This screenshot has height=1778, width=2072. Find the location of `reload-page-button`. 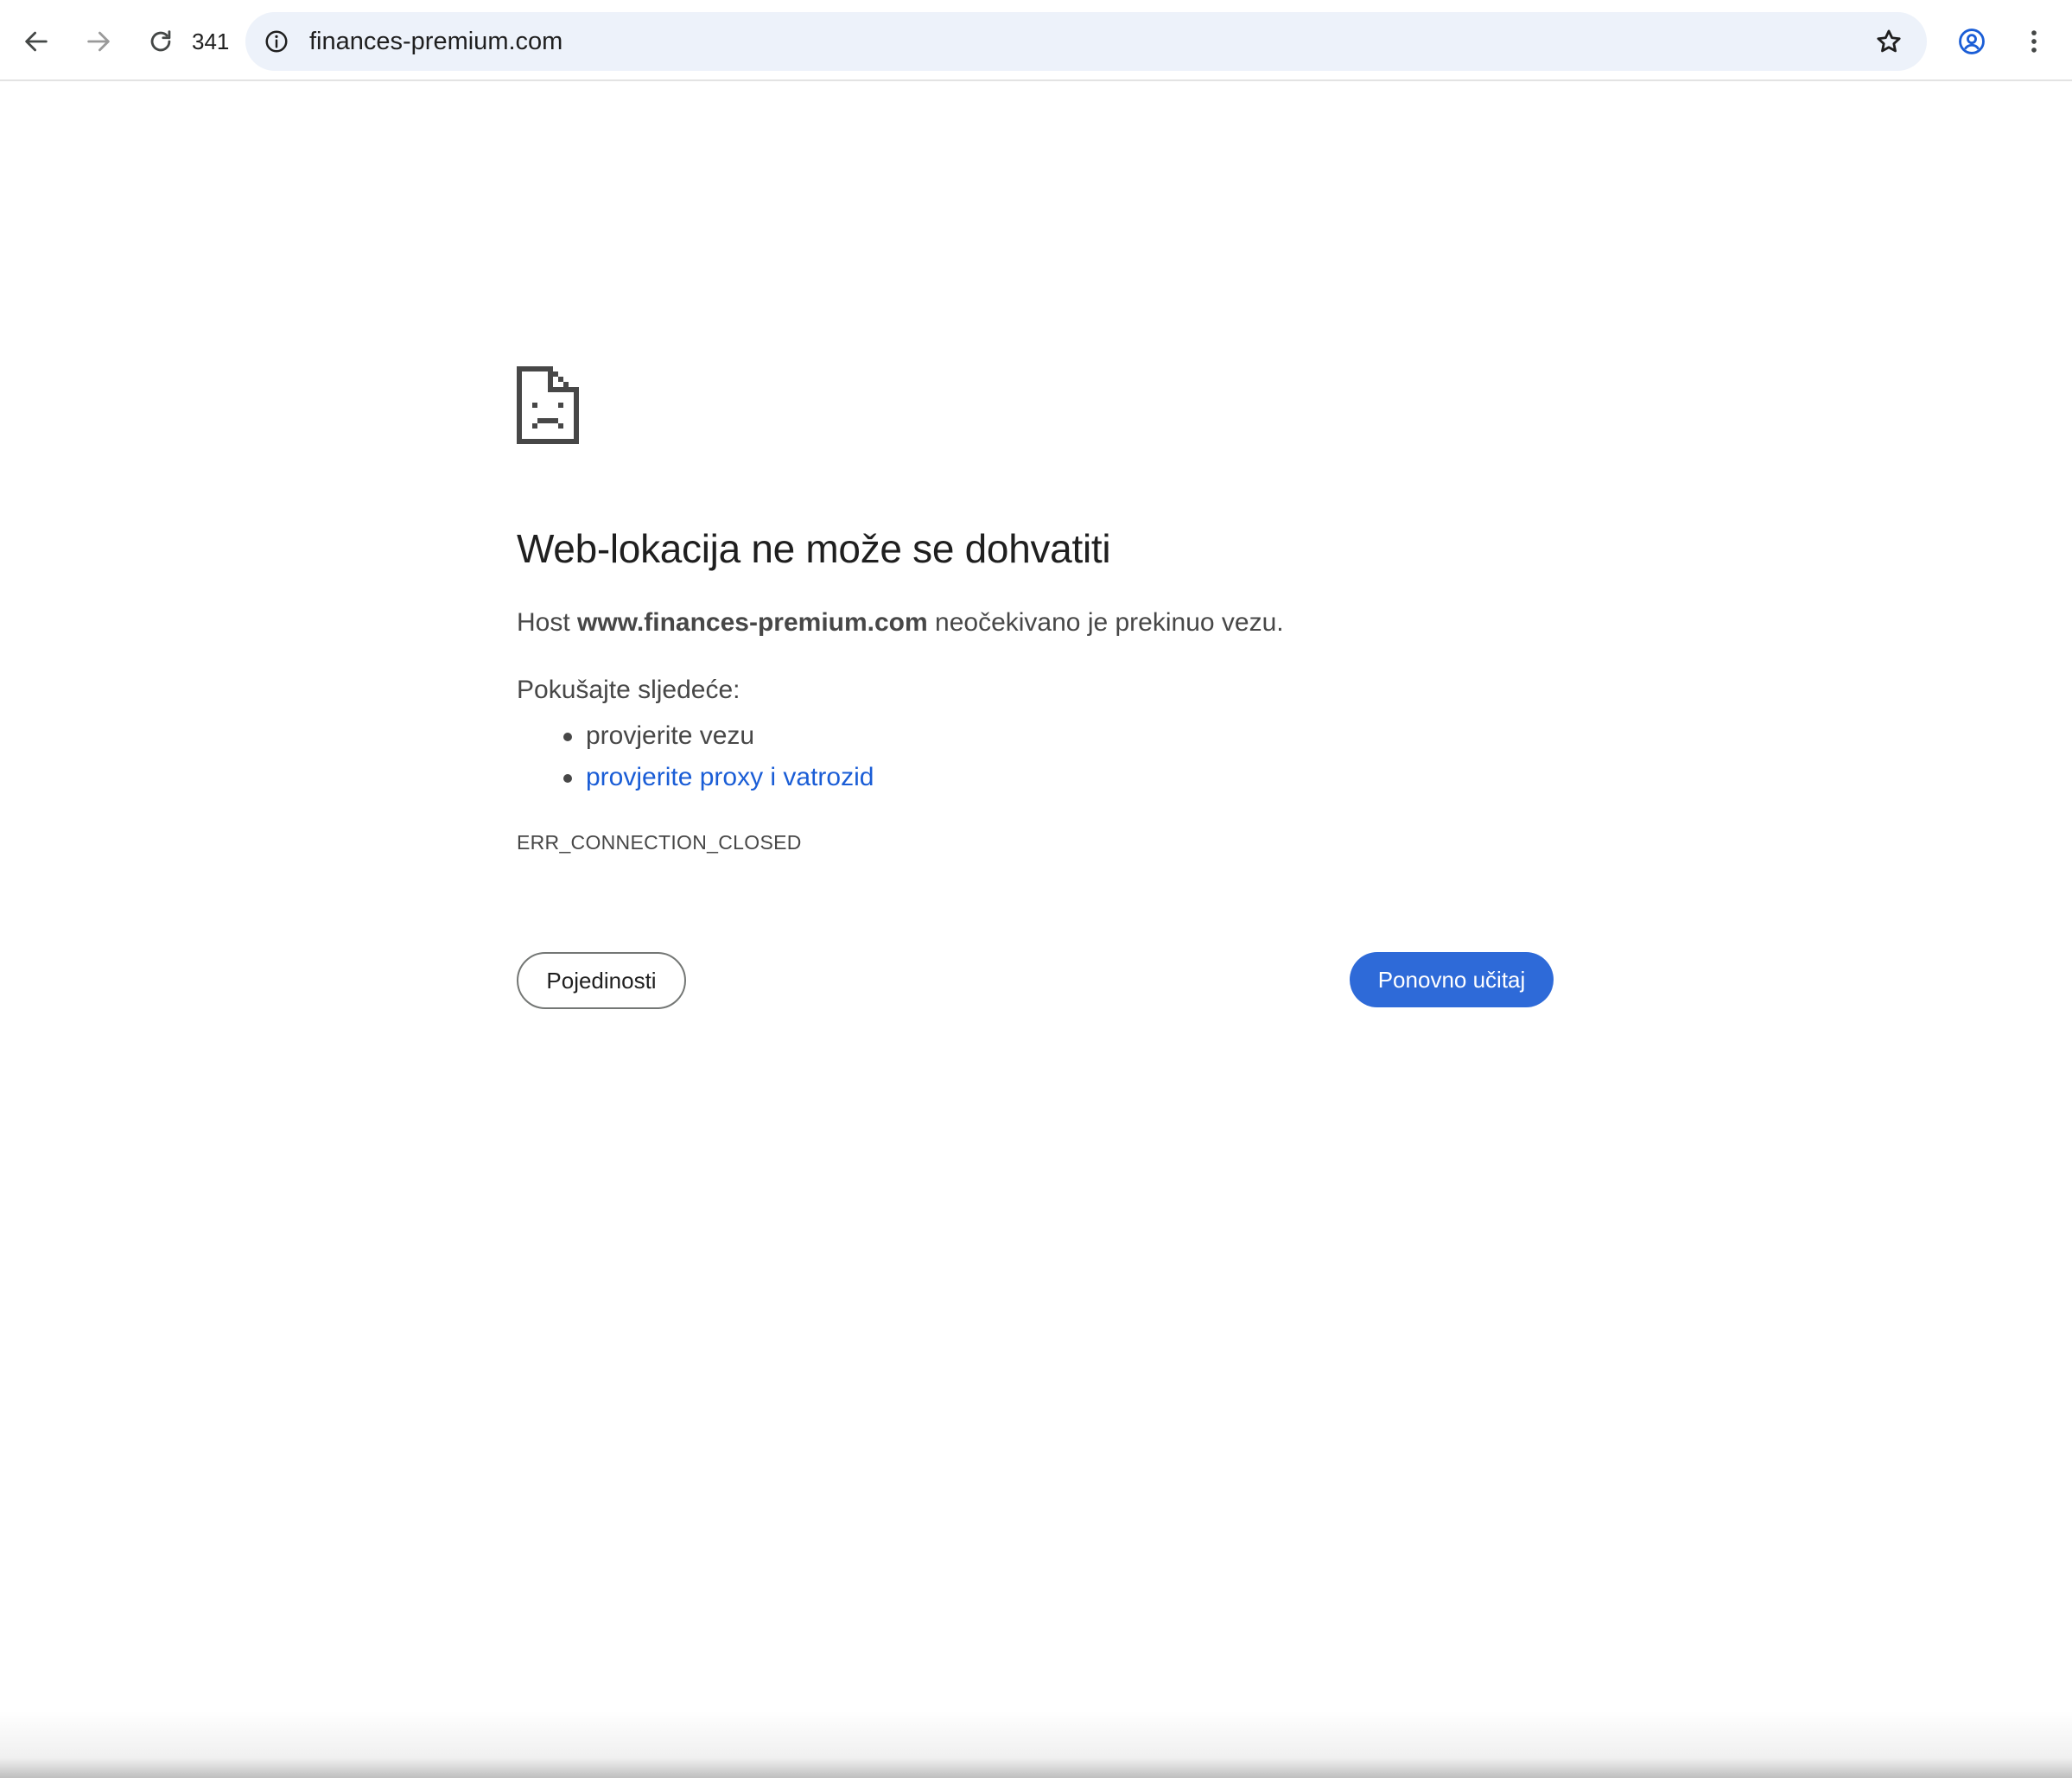

reload-page-button is located at coordinates (161, 41).